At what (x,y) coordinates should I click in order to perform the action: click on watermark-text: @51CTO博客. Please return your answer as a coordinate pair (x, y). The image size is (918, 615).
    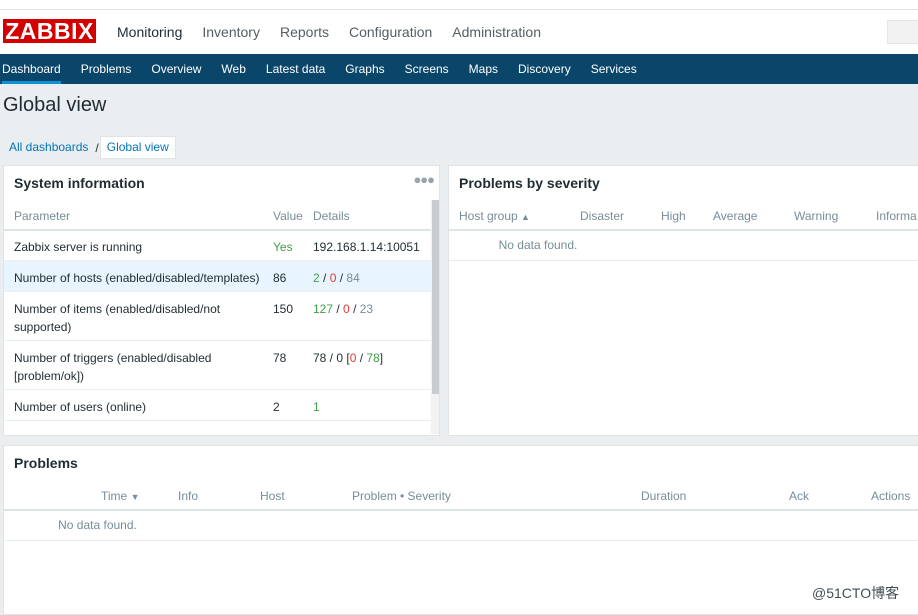
    Looking at the image, I should click on (856, 593).